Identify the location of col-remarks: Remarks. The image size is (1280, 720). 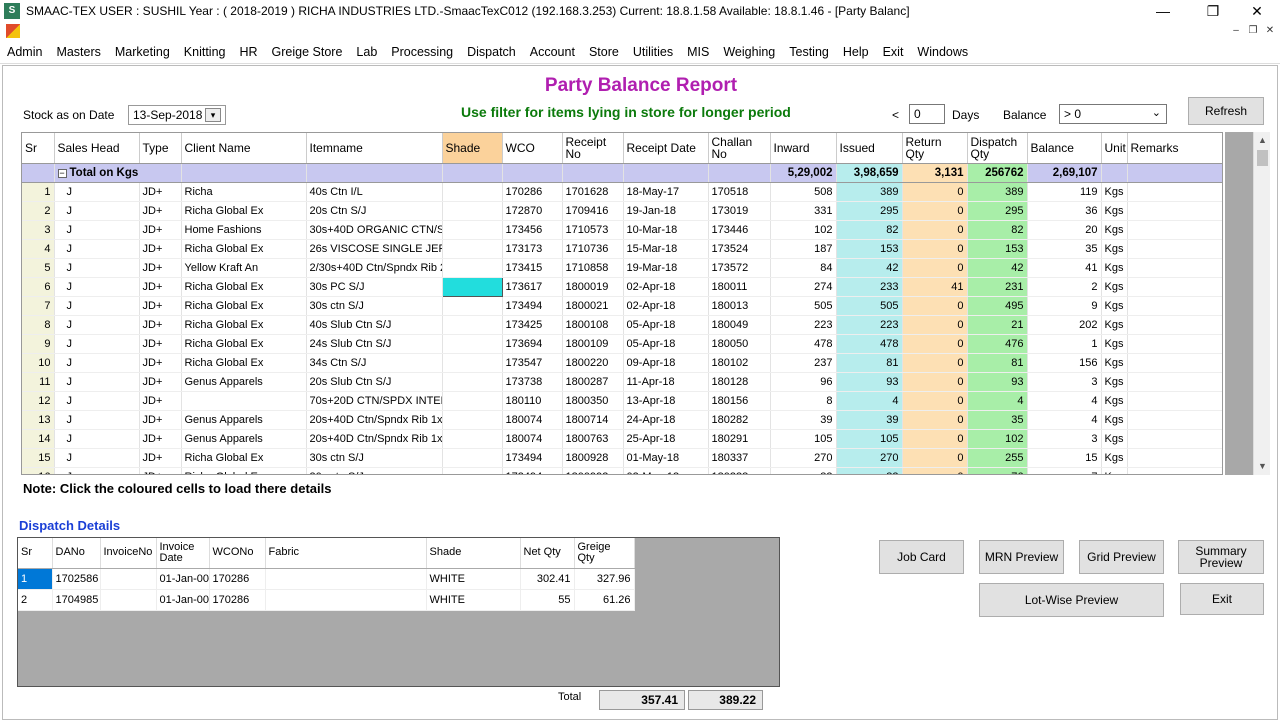
(1174, 148).